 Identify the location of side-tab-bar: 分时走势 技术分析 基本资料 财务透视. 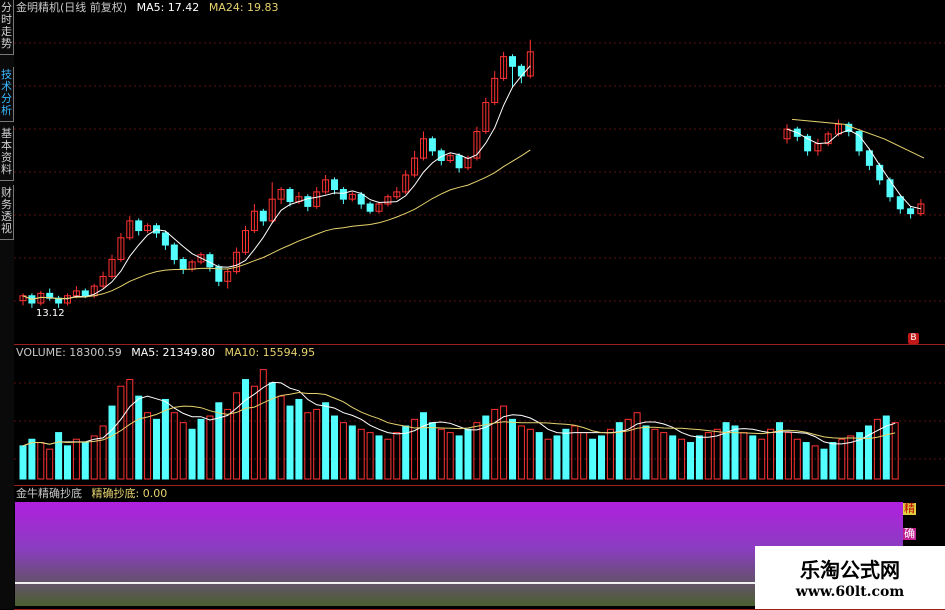
(7, 304).